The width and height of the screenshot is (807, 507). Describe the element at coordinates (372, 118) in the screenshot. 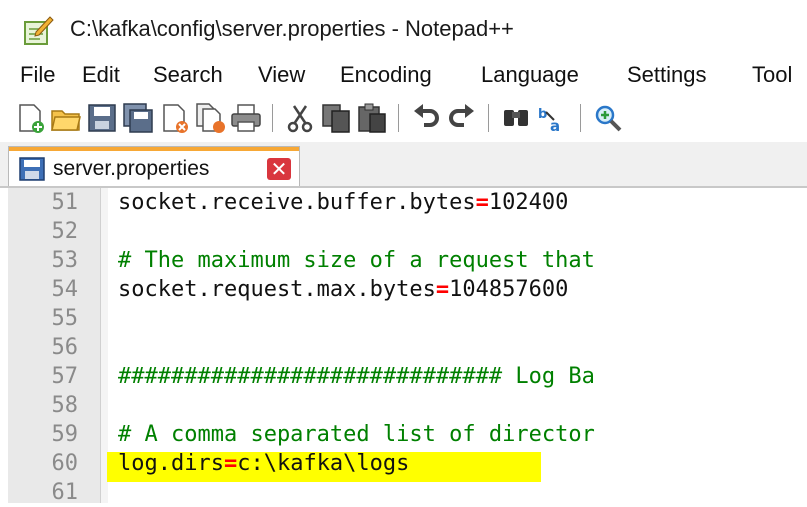

I see `paste-icon` at that location.